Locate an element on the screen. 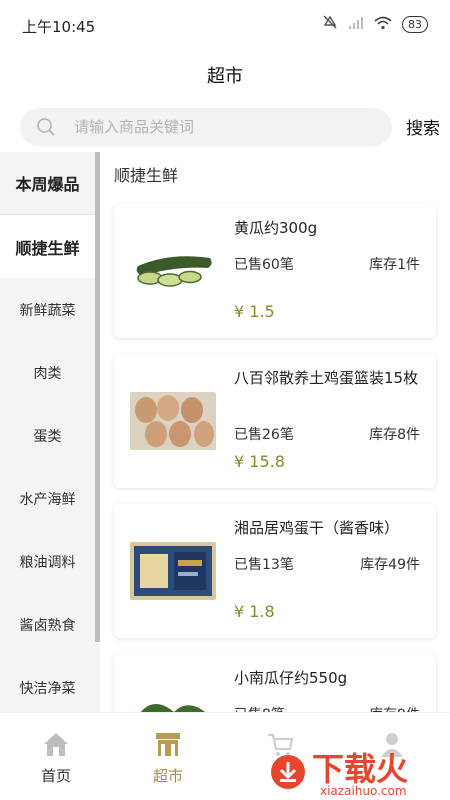 Image resolution: width=450 pixels, height=800 pixels. sidebar-item-label: 快洁净菜 is located at coordinates (47, 688).